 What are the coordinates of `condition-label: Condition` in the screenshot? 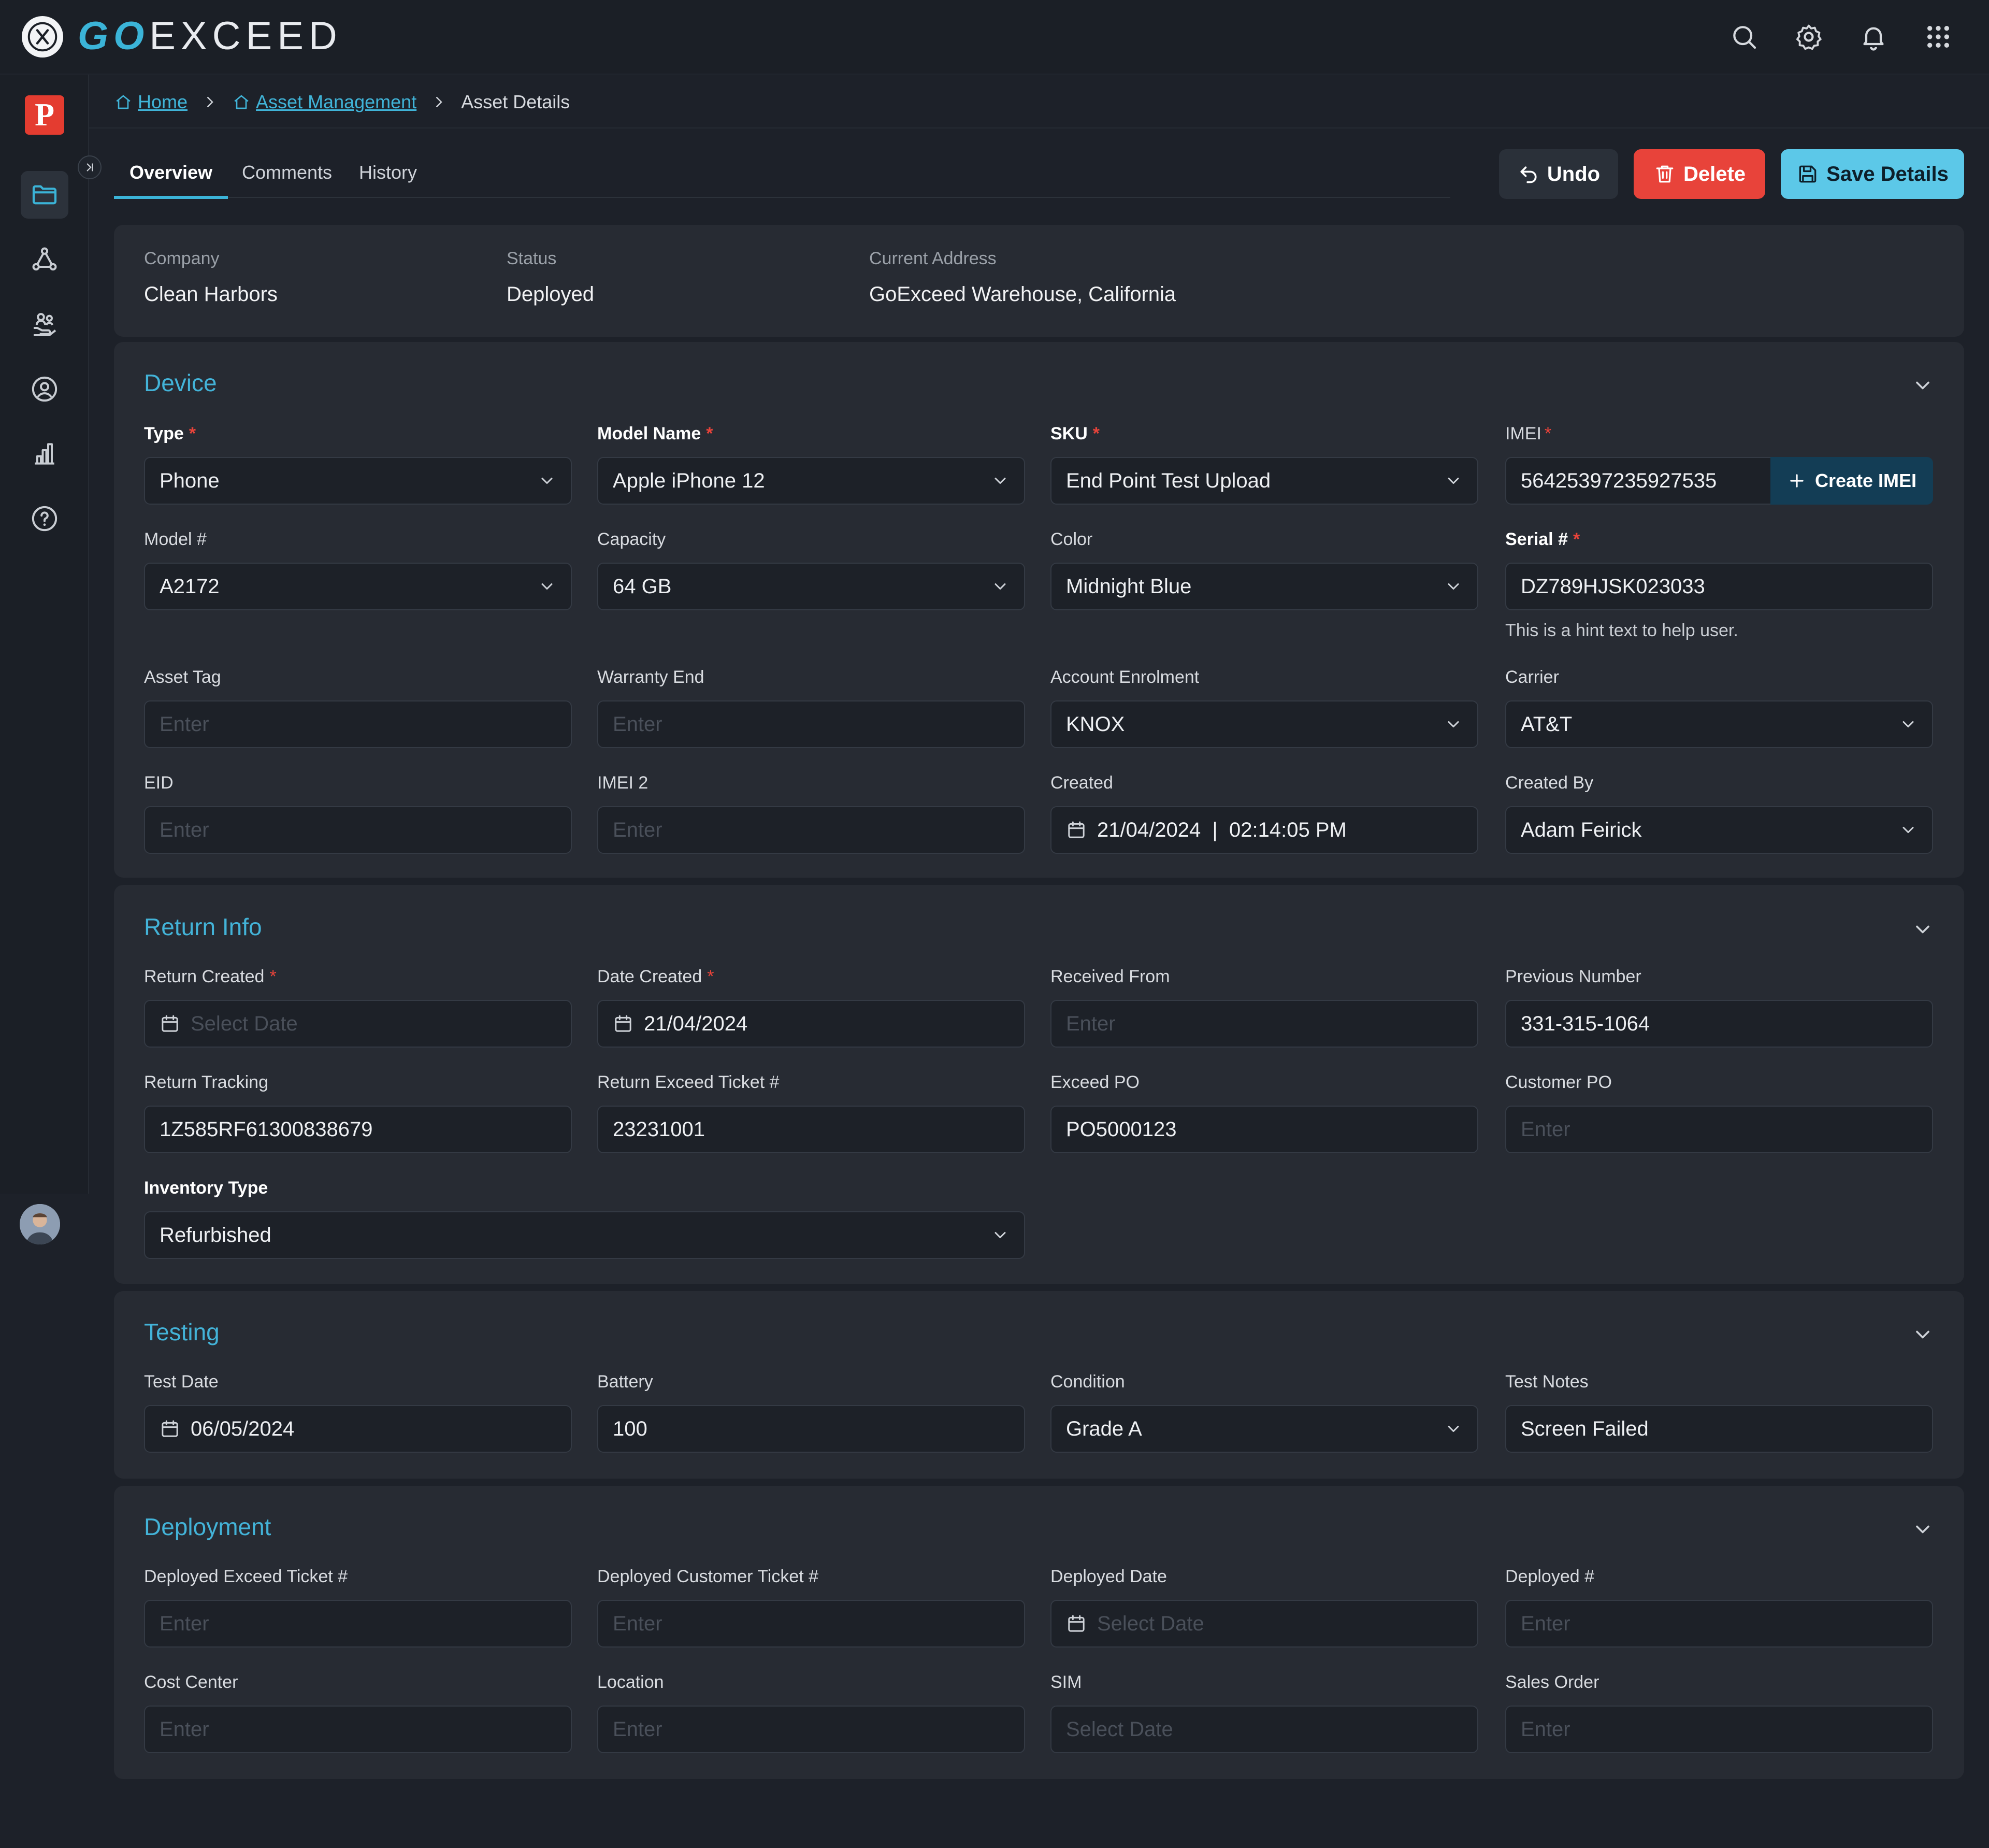 It's located at (1087, 1382).